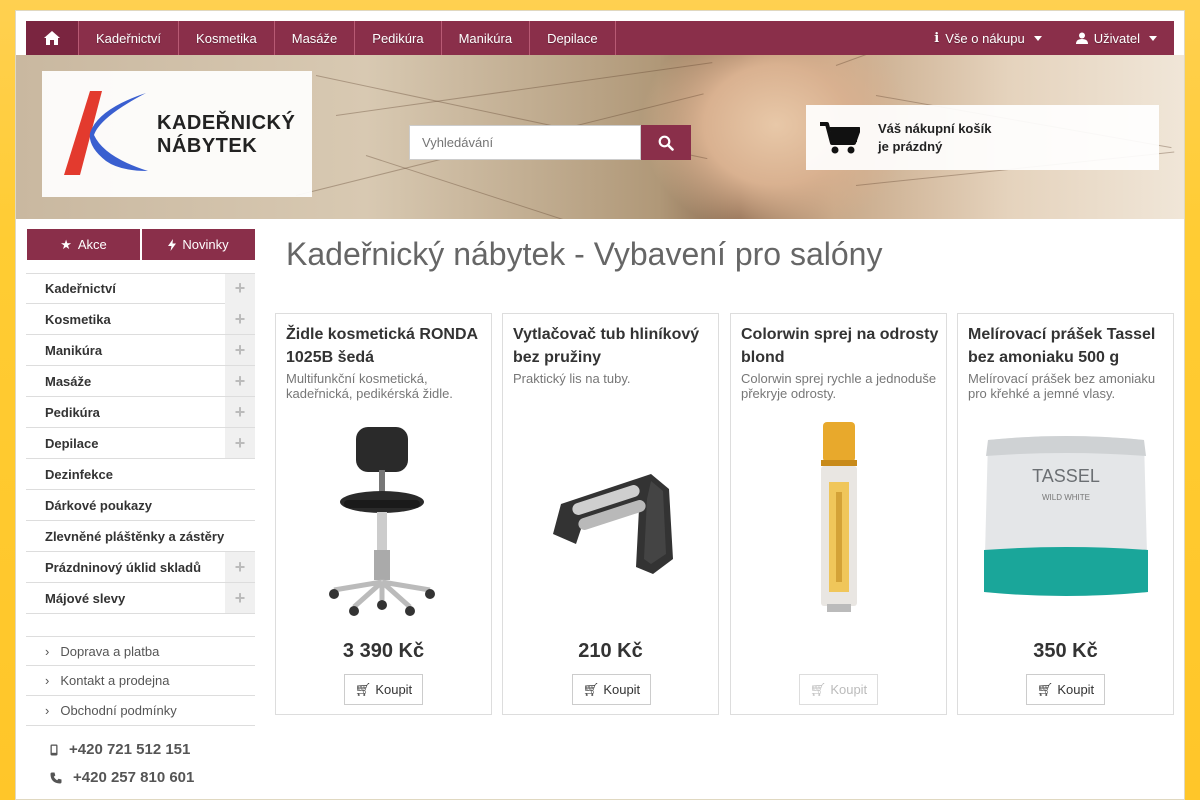 This screenshot has height=800, width=1200. I want to click on category-label: Depilace, so click(72, 443).